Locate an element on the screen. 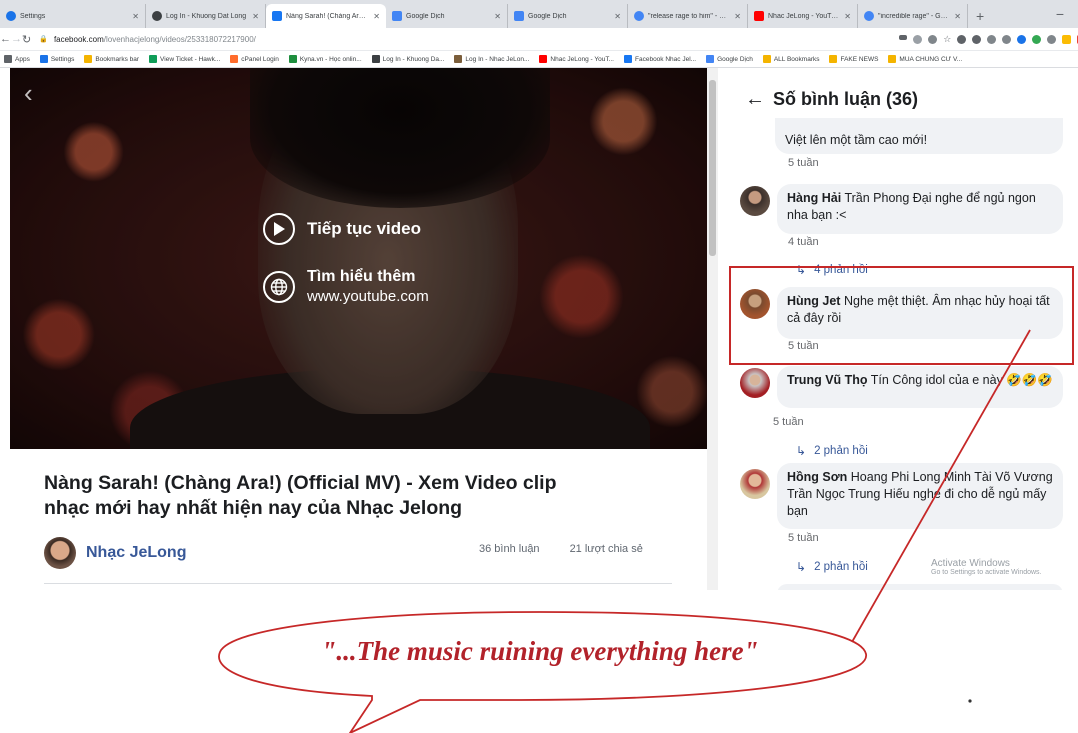  bookmark-item: Settings is located at coordinates (56, 59).